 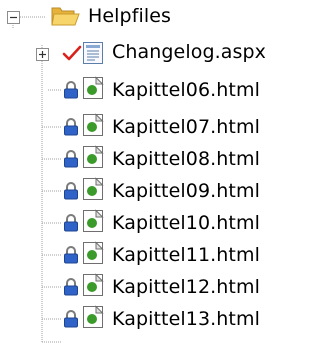 I want to click on checked-out-check-icon, so click(x=72, y=53).